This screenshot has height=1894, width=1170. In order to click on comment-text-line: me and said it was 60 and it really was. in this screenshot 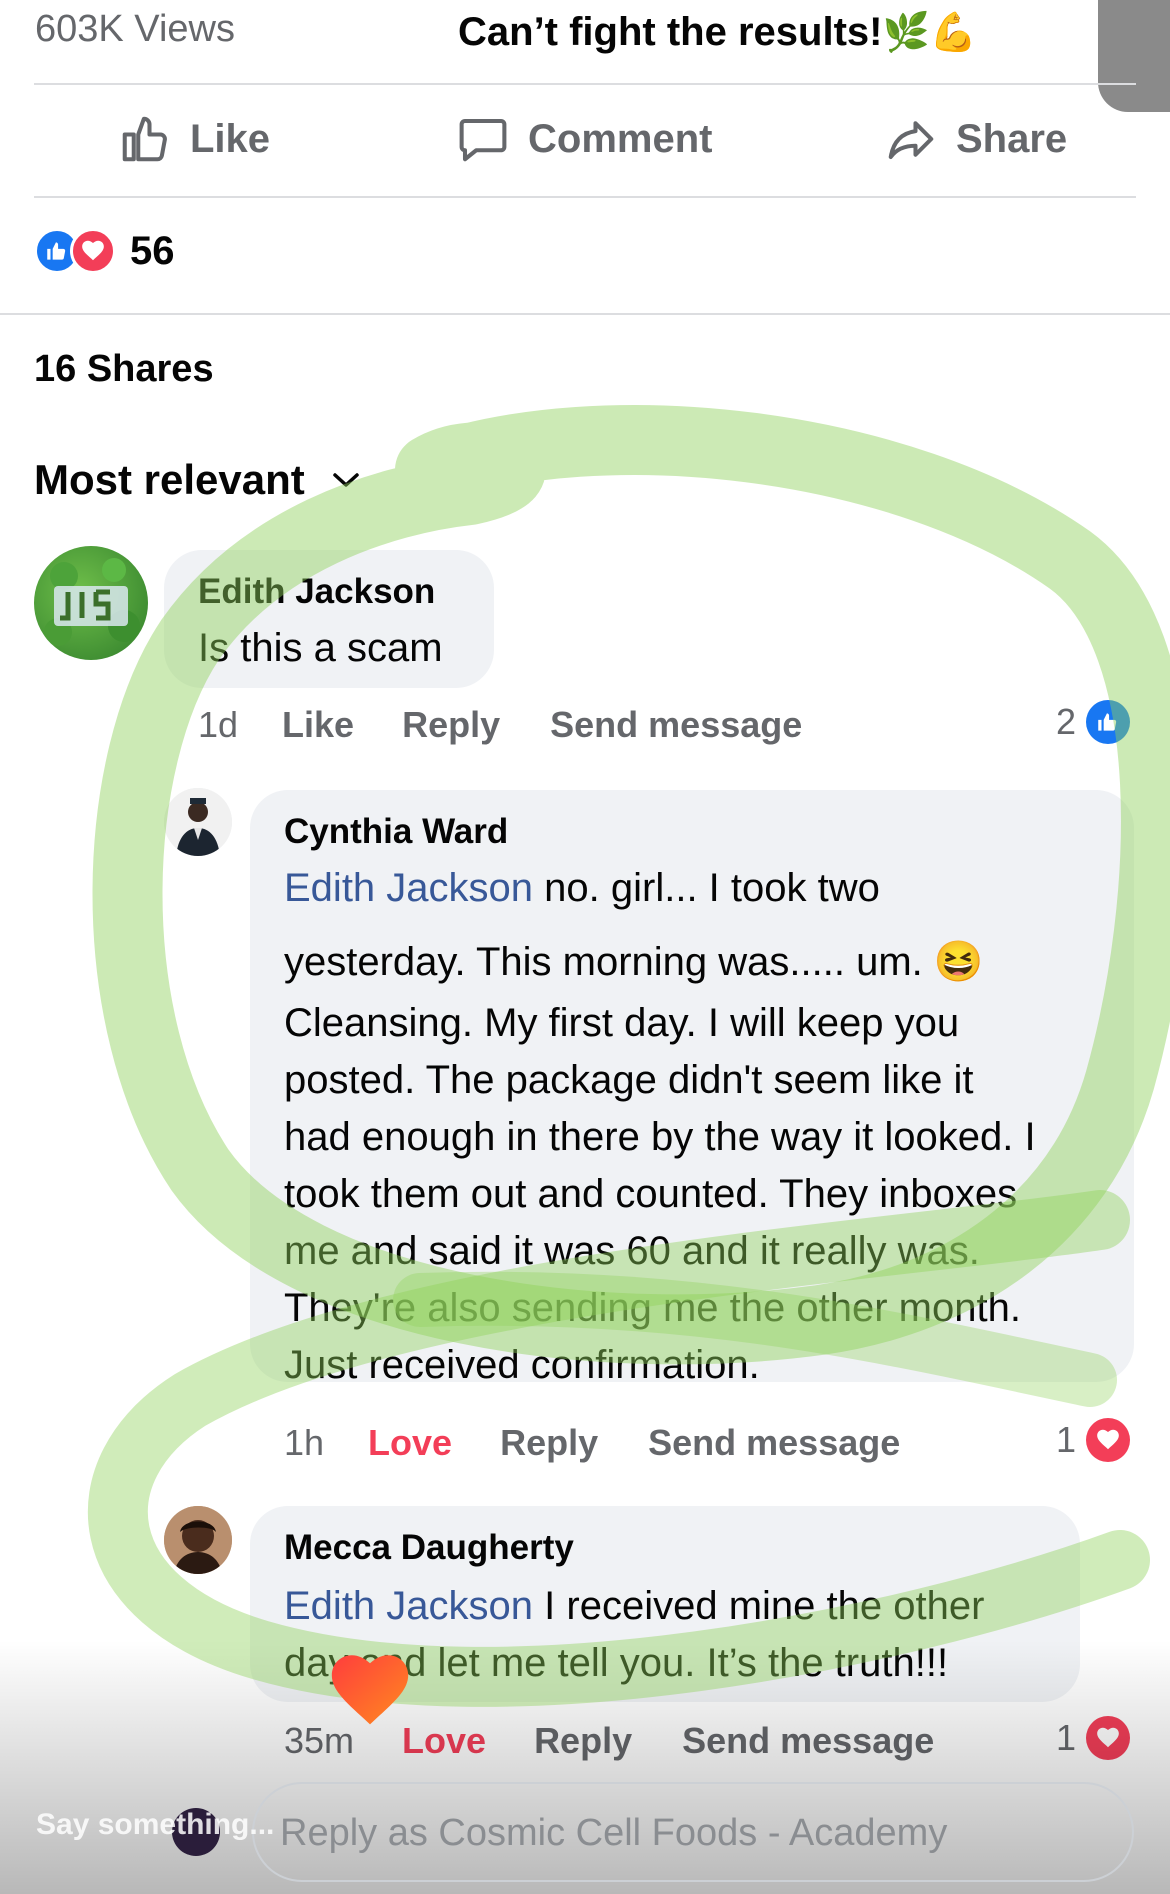, I will do `click(632, 1251)`.